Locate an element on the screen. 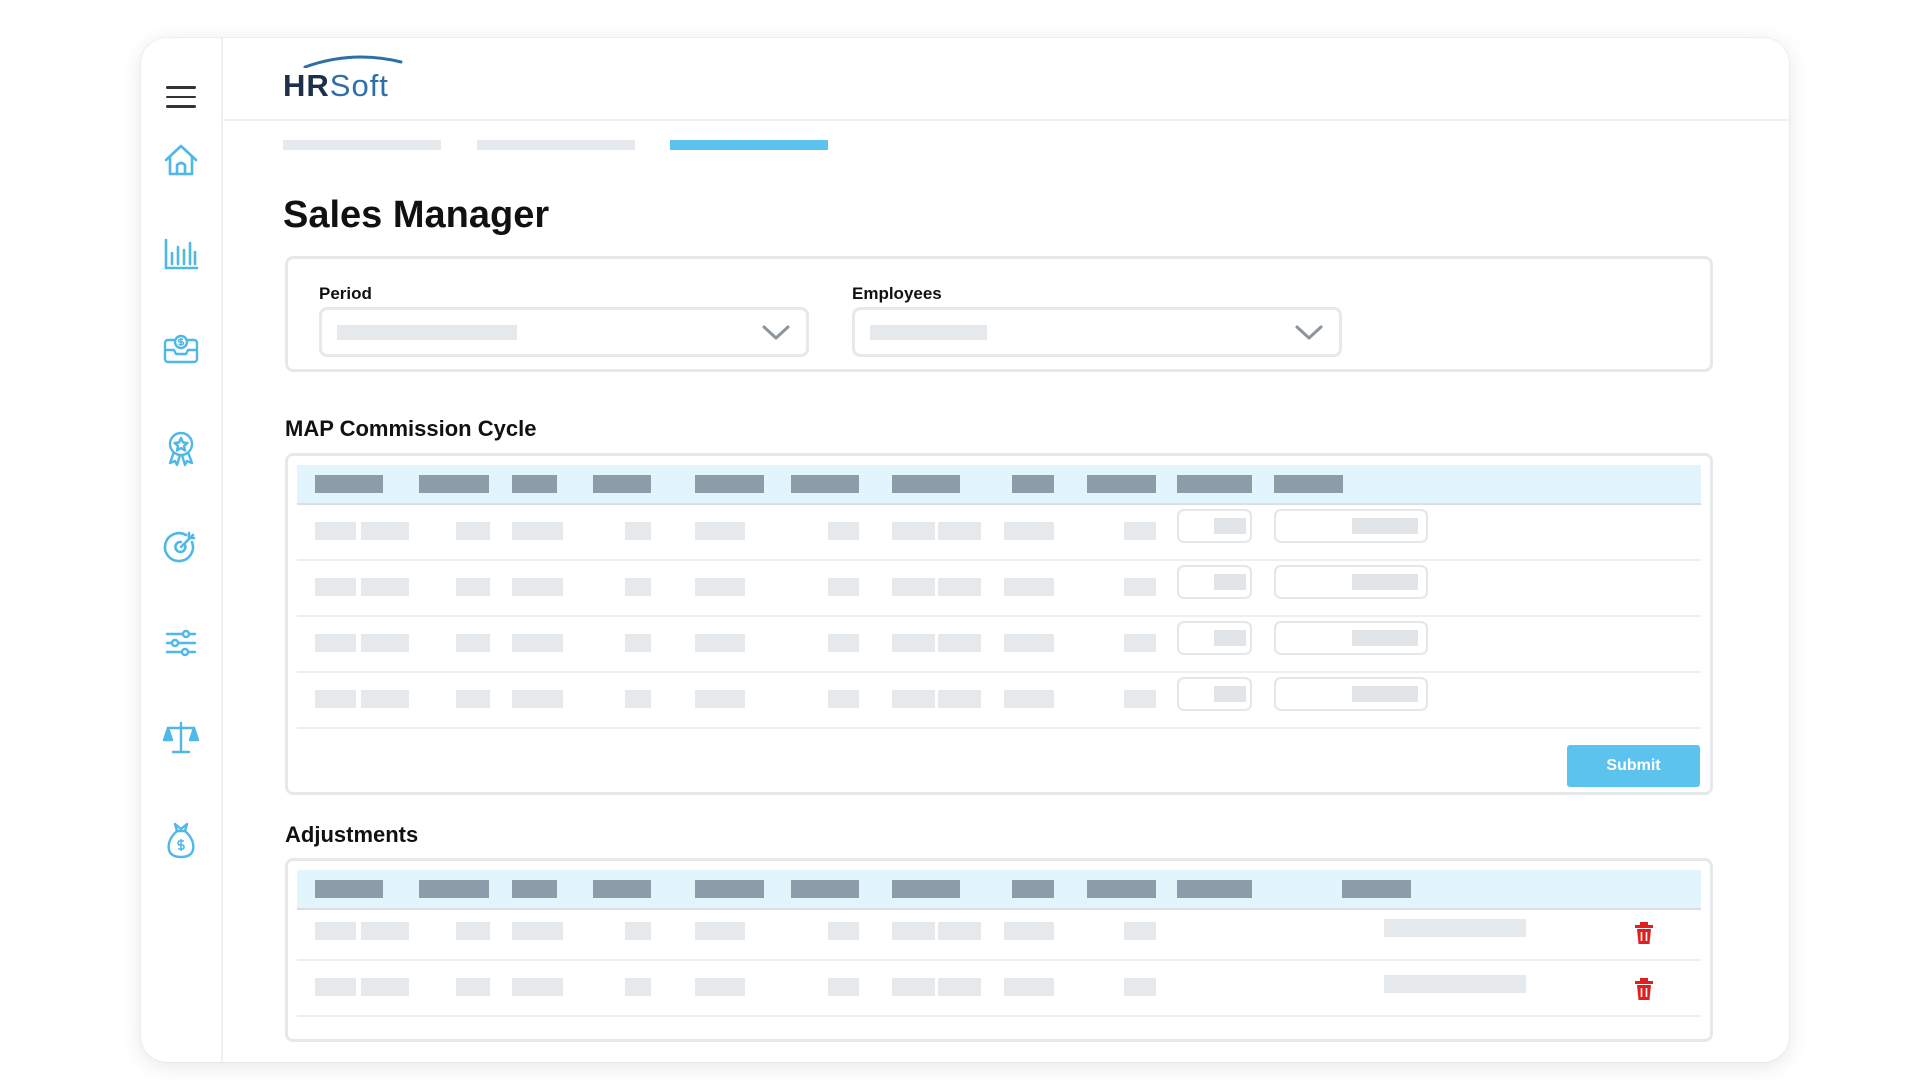  sliders-icon is located at coordinates (181, 643).